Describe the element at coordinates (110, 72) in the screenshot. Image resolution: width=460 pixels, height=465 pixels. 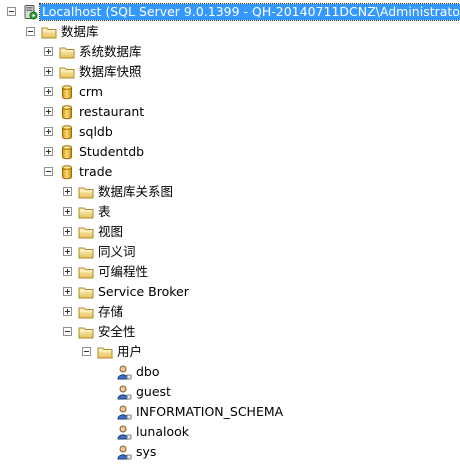
I see `database-snapshots-label: 数据库快照` at that location.